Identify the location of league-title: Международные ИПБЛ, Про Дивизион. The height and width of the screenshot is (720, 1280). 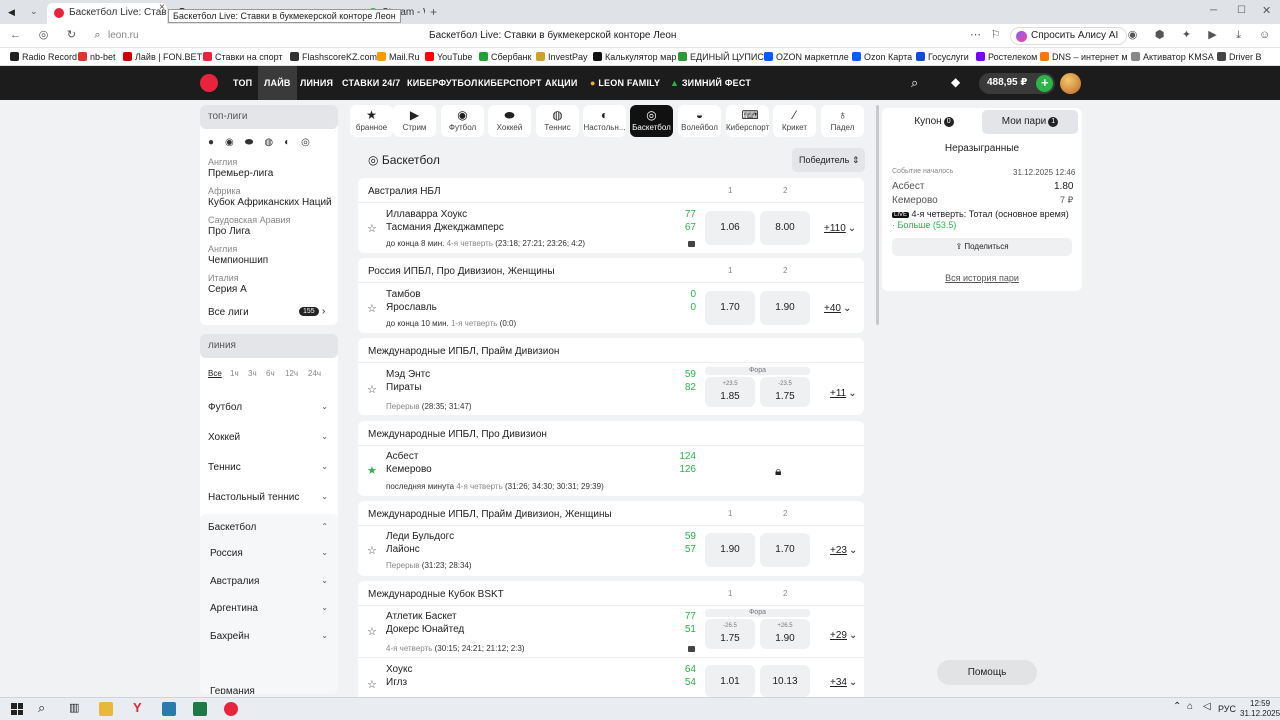
(457, 434).